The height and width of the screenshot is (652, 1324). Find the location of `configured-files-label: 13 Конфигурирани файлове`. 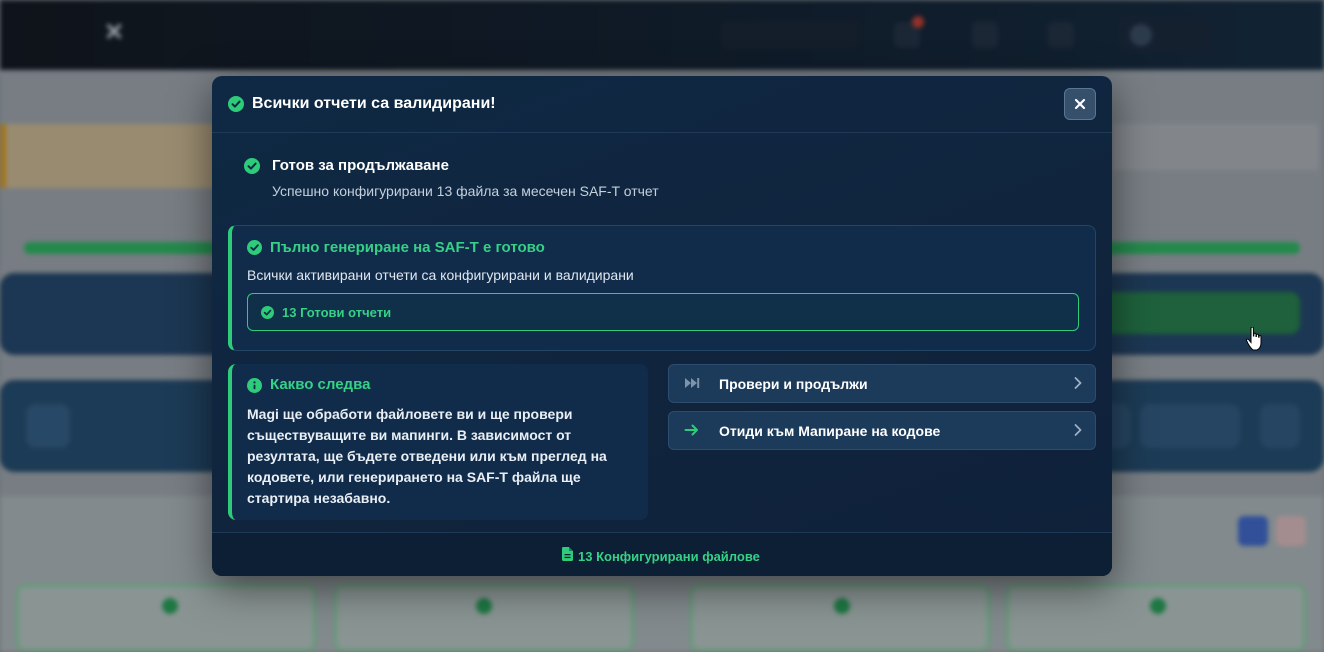

configured-files-label: 13 Конфигурирани файлове is located at coordinates (669, 556).